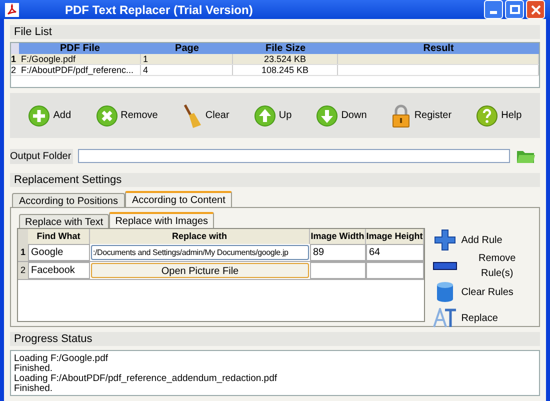 This screenshot has height=401, width=550. What do you see at coordinates (200, 270) in the screenshot?
I see `open-picture-button: Open Picture File` at bounding box center [200, 270].